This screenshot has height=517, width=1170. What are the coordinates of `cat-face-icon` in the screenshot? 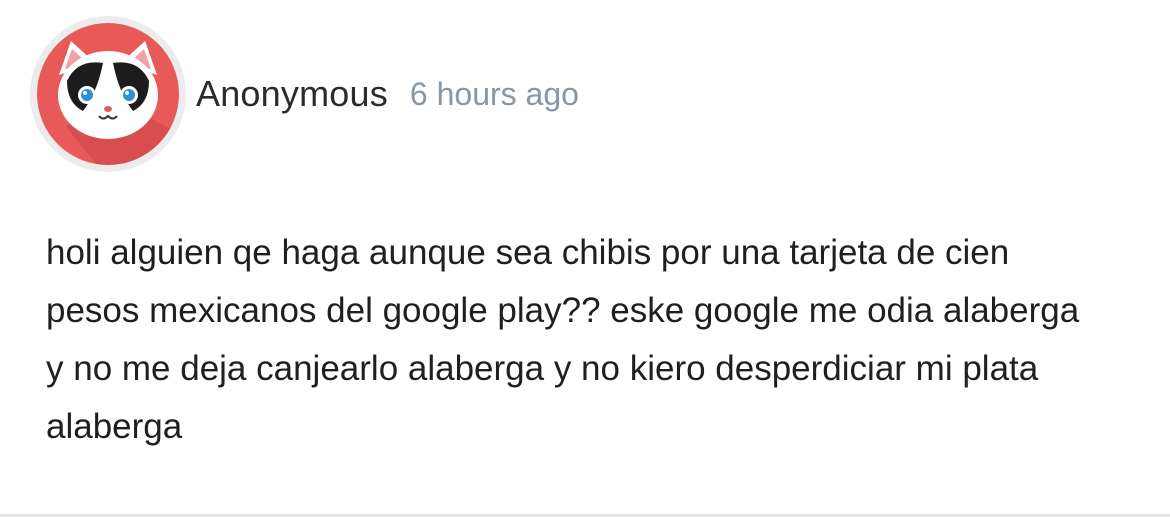 It's located at (118, 103).